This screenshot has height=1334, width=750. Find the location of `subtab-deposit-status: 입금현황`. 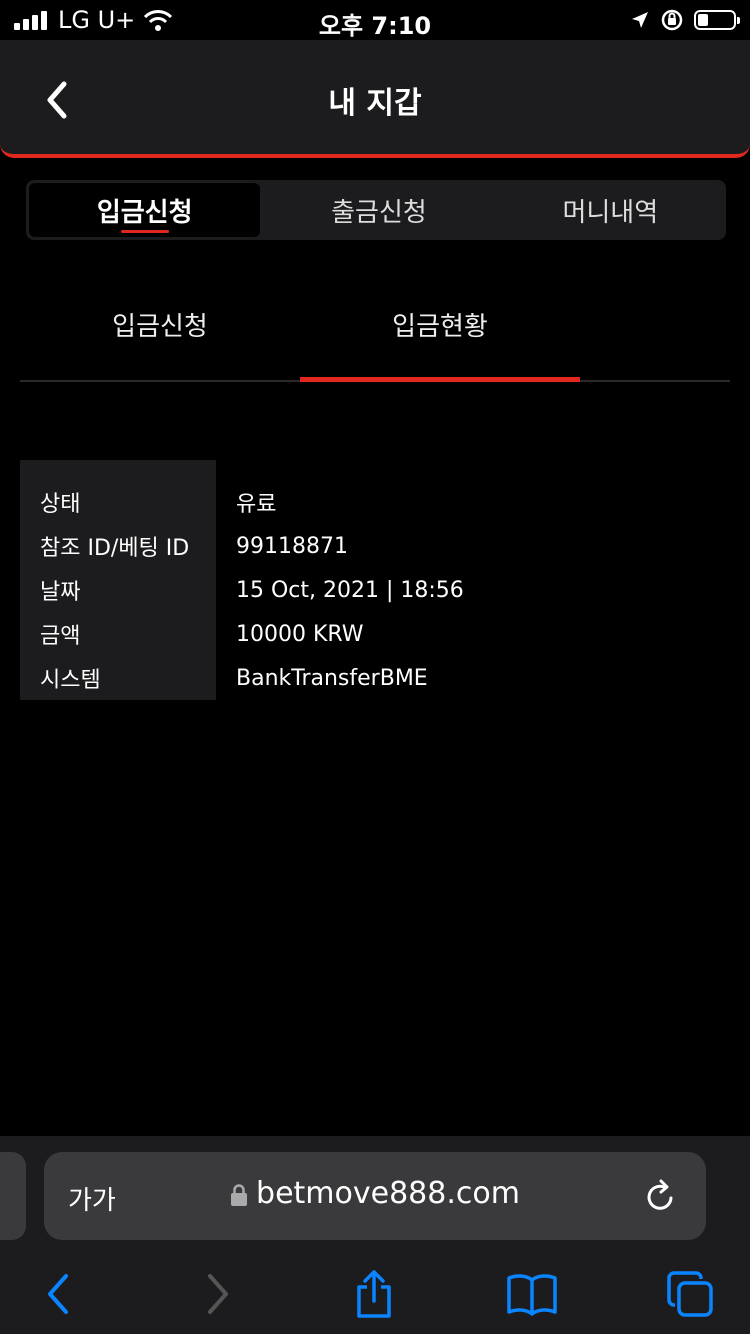

subtab-deposit-status: 입금현황 is located at coordinates (440, 324).